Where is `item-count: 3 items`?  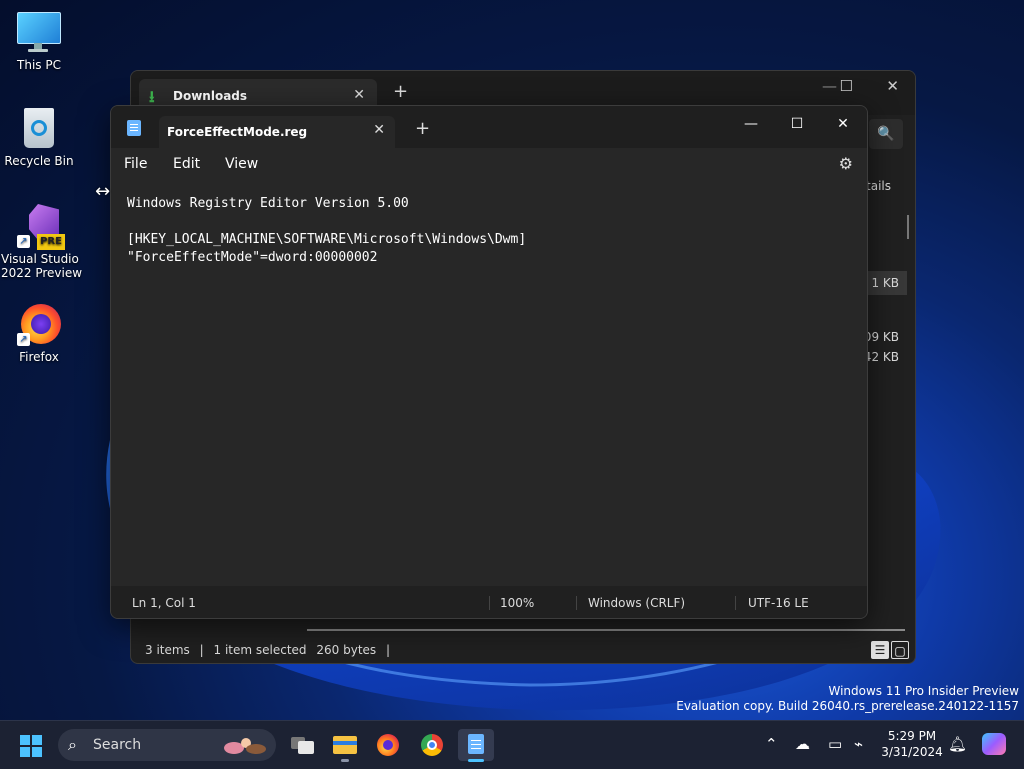 item-count: 3 items is located at coordinates (167, 650).